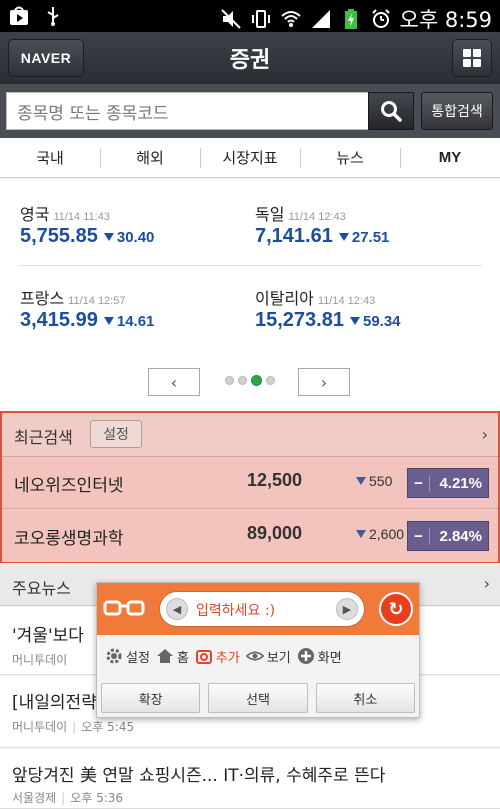  Describe the element at coordinates (450, 157) in the screenshot. I see `tab-my: MY` at that location.